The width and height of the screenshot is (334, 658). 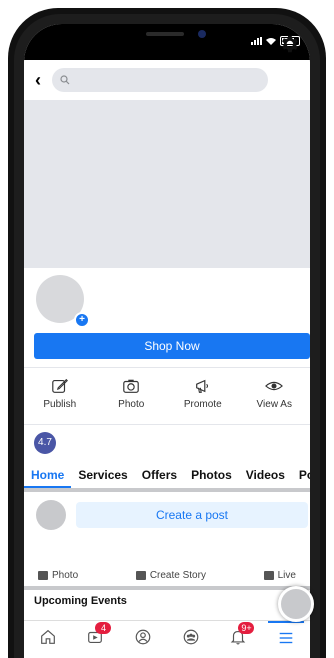 What do you see at coordinates (274, 386) in the screenshot?
I see `eye-icon` at bounding box center [274, 386].